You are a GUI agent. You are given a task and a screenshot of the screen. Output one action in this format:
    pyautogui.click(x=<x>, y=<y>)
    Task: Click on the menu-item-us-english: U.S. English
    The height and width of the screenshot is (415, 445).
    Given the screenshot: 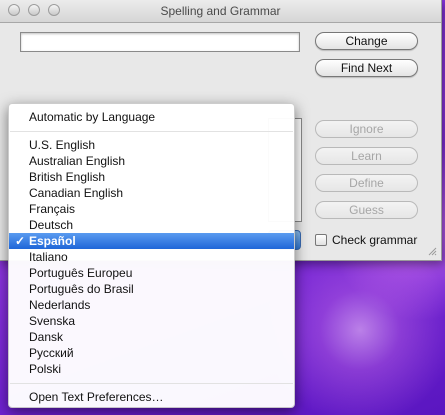 What is the action you would take?
    pyautogui.click(x=151, y=145)
    